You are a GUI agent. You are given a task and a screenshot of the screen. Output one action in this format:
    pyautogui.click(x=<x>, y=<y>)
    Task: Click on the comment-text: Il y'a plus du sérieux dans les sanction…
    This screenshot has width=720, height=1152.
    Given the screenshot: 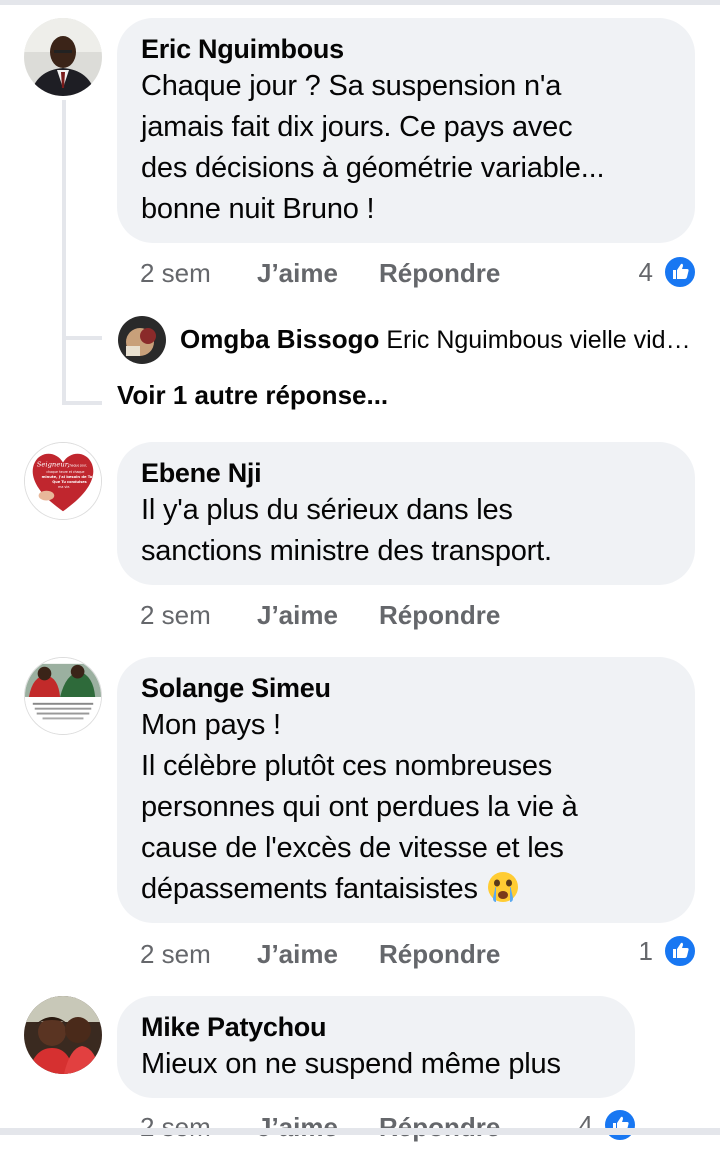 What is the action you would take?
    pyautogui.click(x=346, y=530)
    